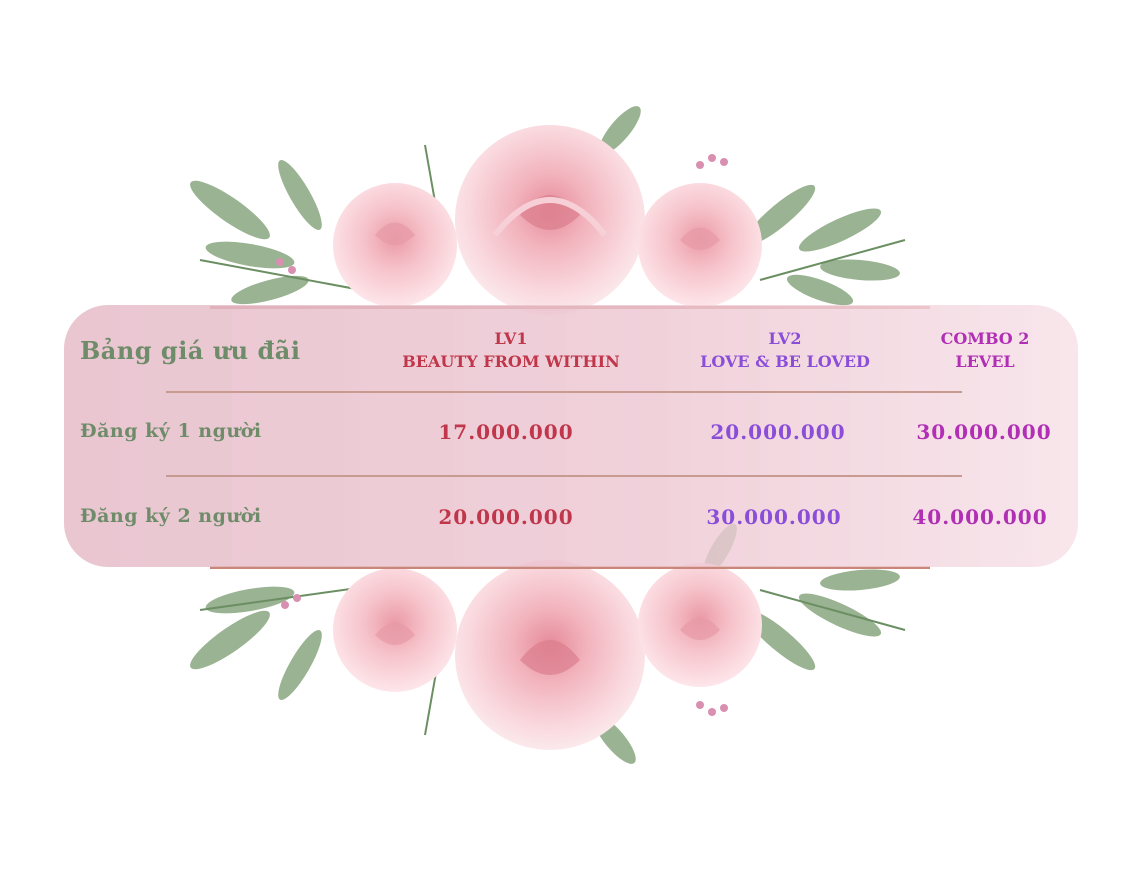 The width and height of the screenshot is (1144, 877). Describe the element at coordinates (171, 516) in the screenshot. I see `row-label-2-people: Đăng ký 2 người` at that location.